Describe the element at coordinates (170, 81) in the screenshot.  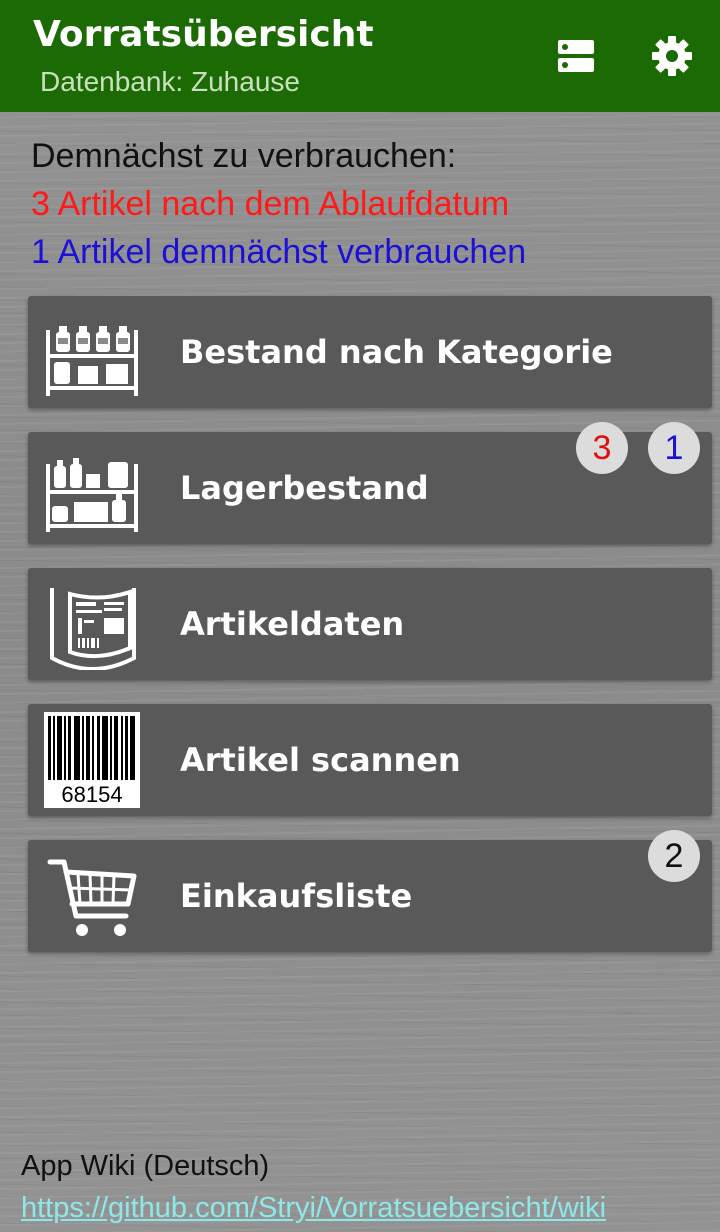
I see `database-subtitle: Datenbank: Zuhause` at that location.